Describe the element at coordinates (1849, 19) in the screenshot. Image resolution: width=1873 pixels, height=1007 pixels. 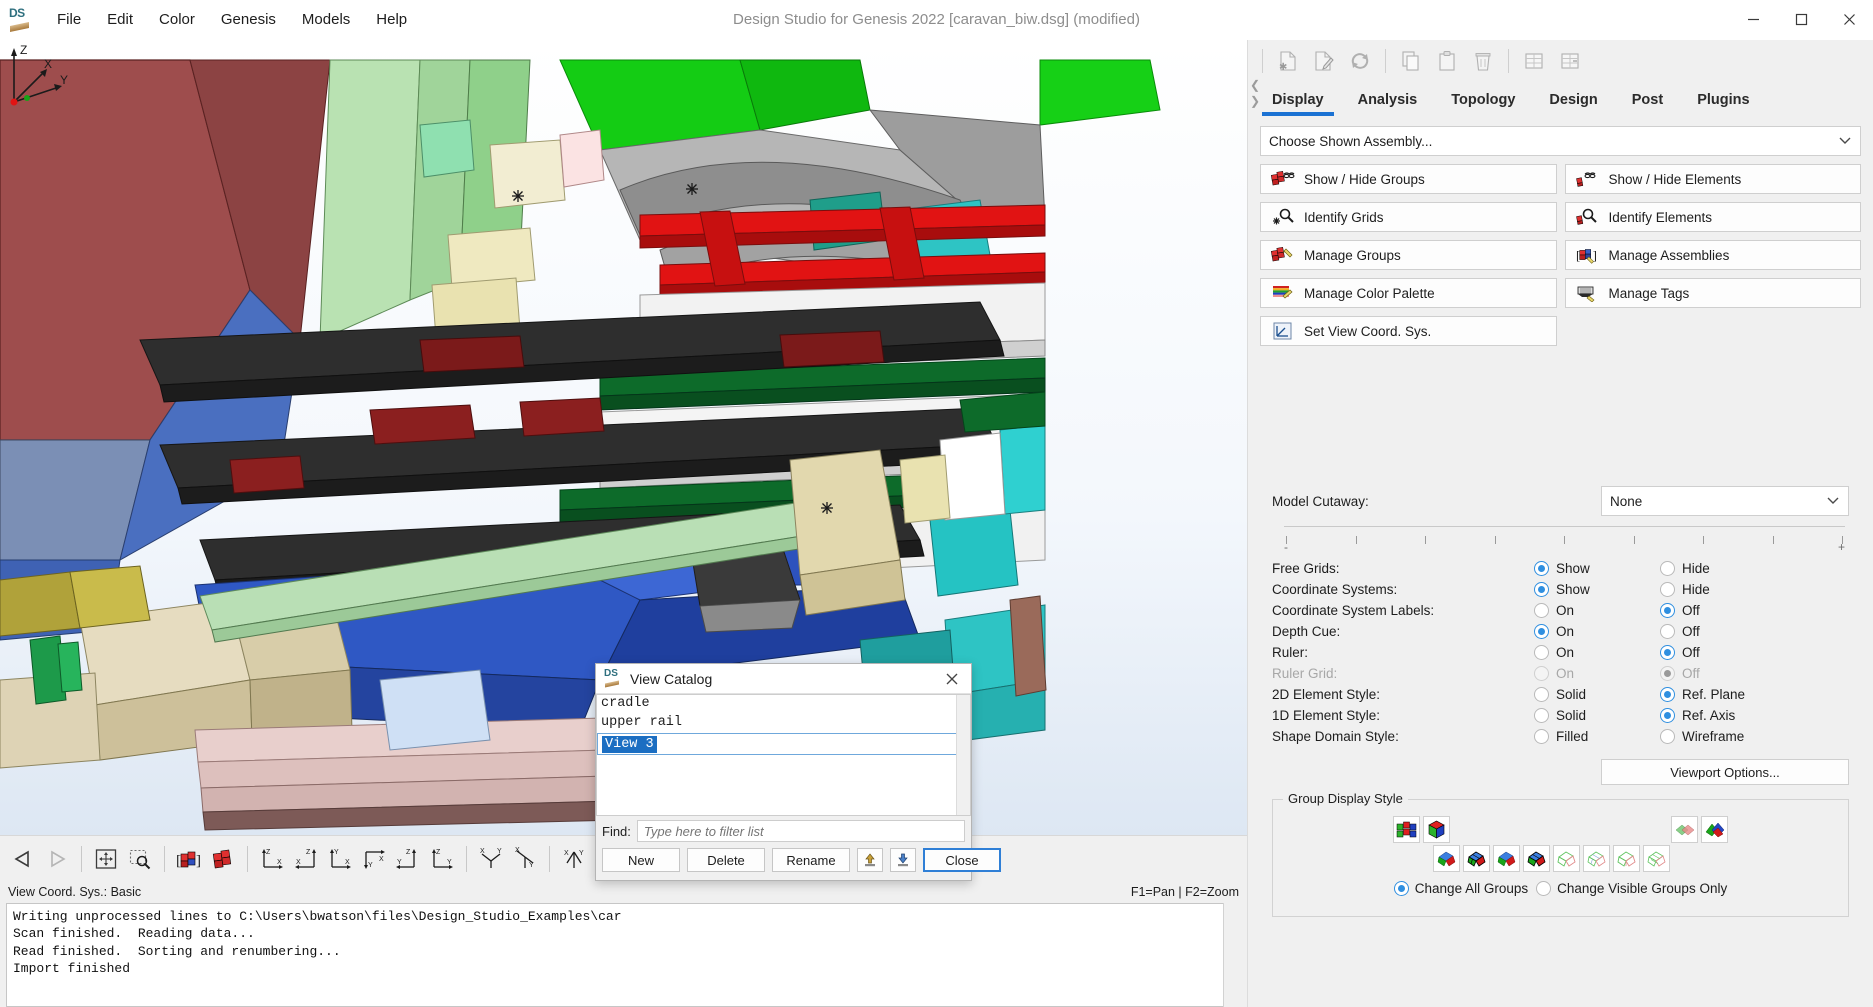
I see `close-button` at that location.